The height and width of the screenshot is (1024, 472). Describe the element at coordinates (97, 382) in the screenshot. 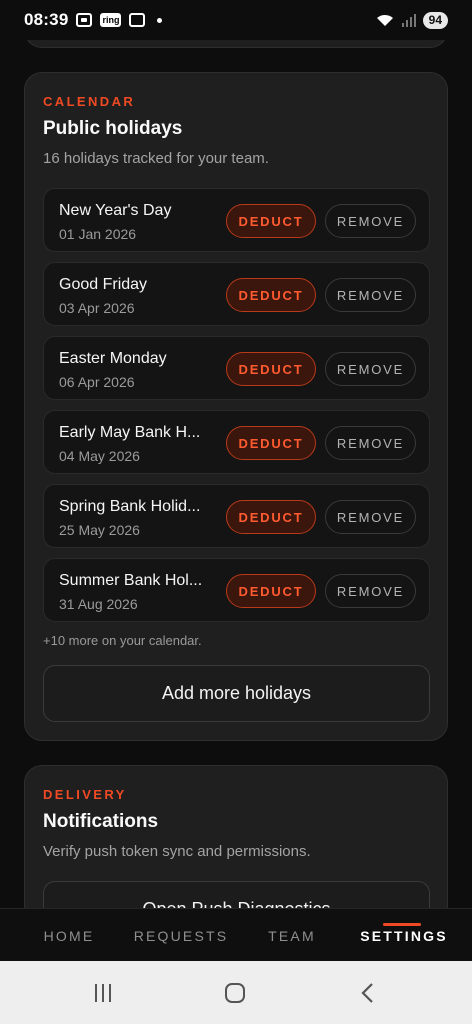

I see `holiday-date: 06 Apr 2026` at that location.